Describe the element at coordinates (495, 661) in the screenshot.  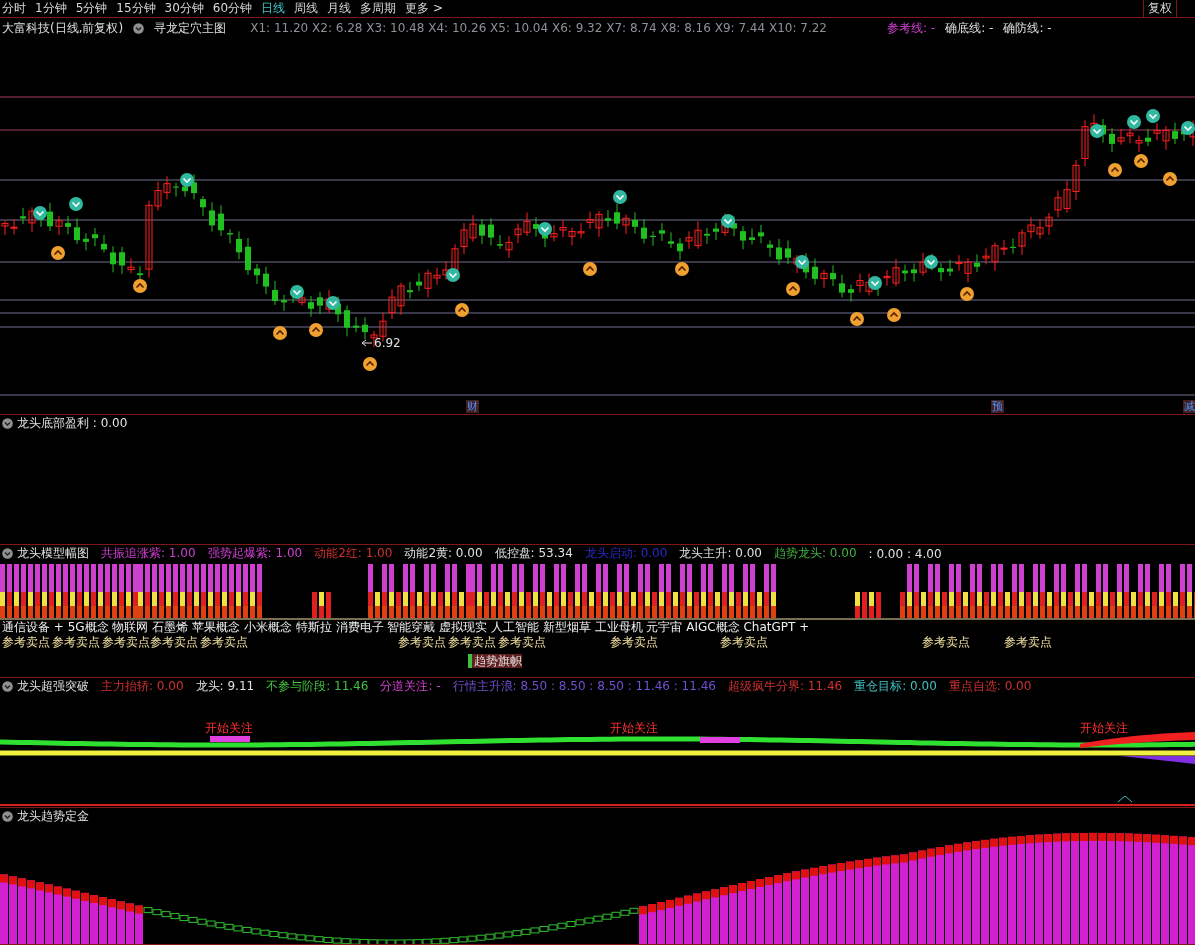
I see `trend-flag-label: 趋势旗帜` at that location.